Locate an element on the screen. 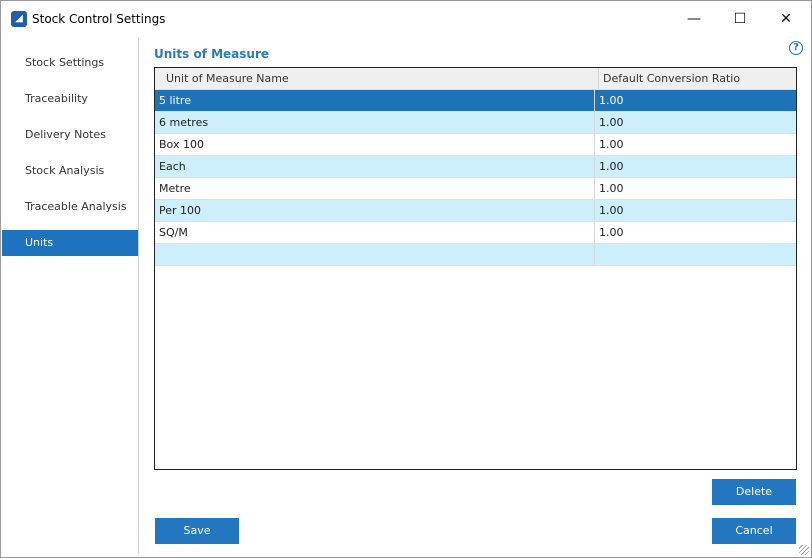  sidebar-item-traceability: Traceability is located at coordinates (70, 99).